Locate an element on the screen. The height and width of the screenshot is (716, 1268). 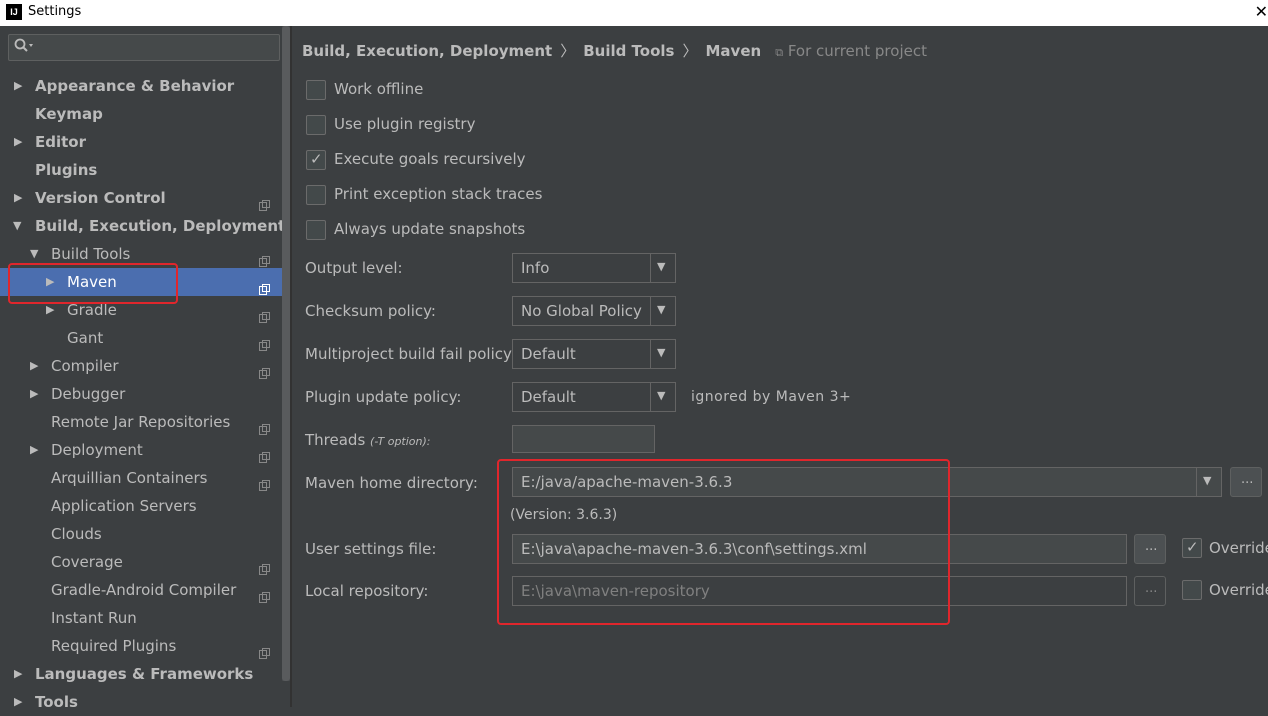
sidebar-scrollbar is located at coordinates (286, 353).